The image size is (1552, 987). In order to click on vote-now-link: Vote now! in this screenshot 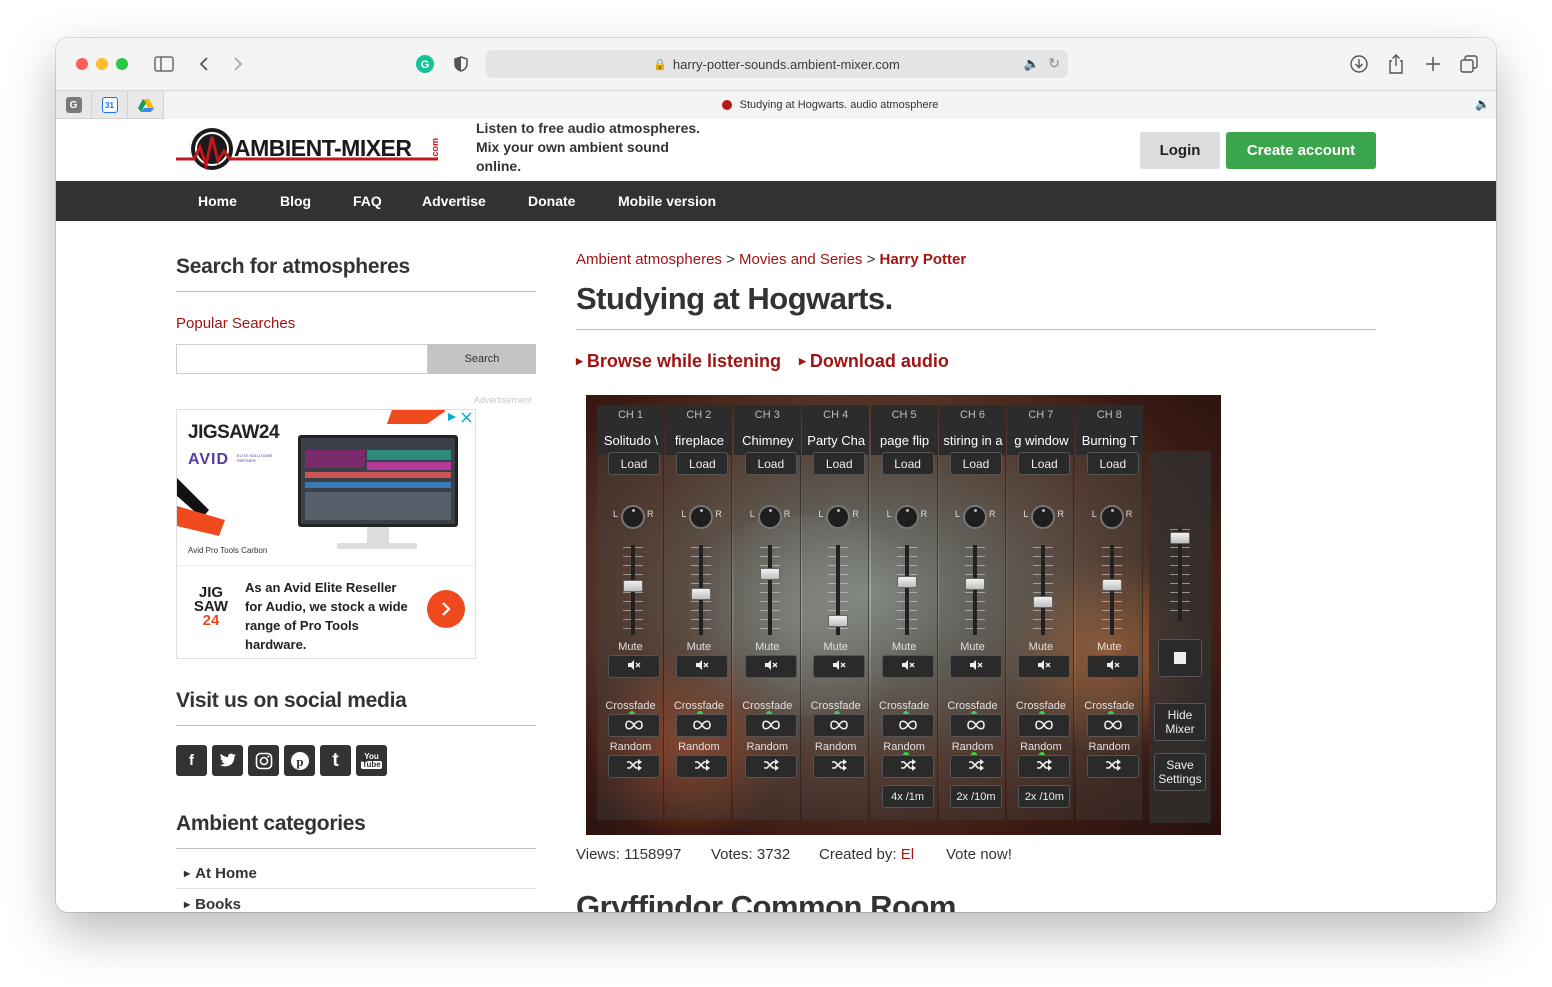, I will do `click(979, 854)`.